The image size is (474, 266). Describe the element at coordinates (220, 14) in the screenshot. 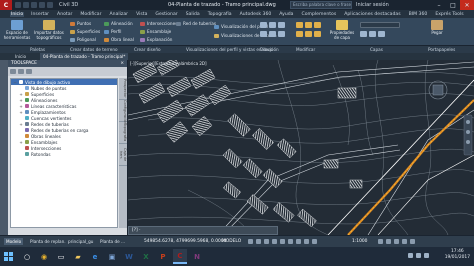

I see `ribbon-tab-8: Topografía` at that location.